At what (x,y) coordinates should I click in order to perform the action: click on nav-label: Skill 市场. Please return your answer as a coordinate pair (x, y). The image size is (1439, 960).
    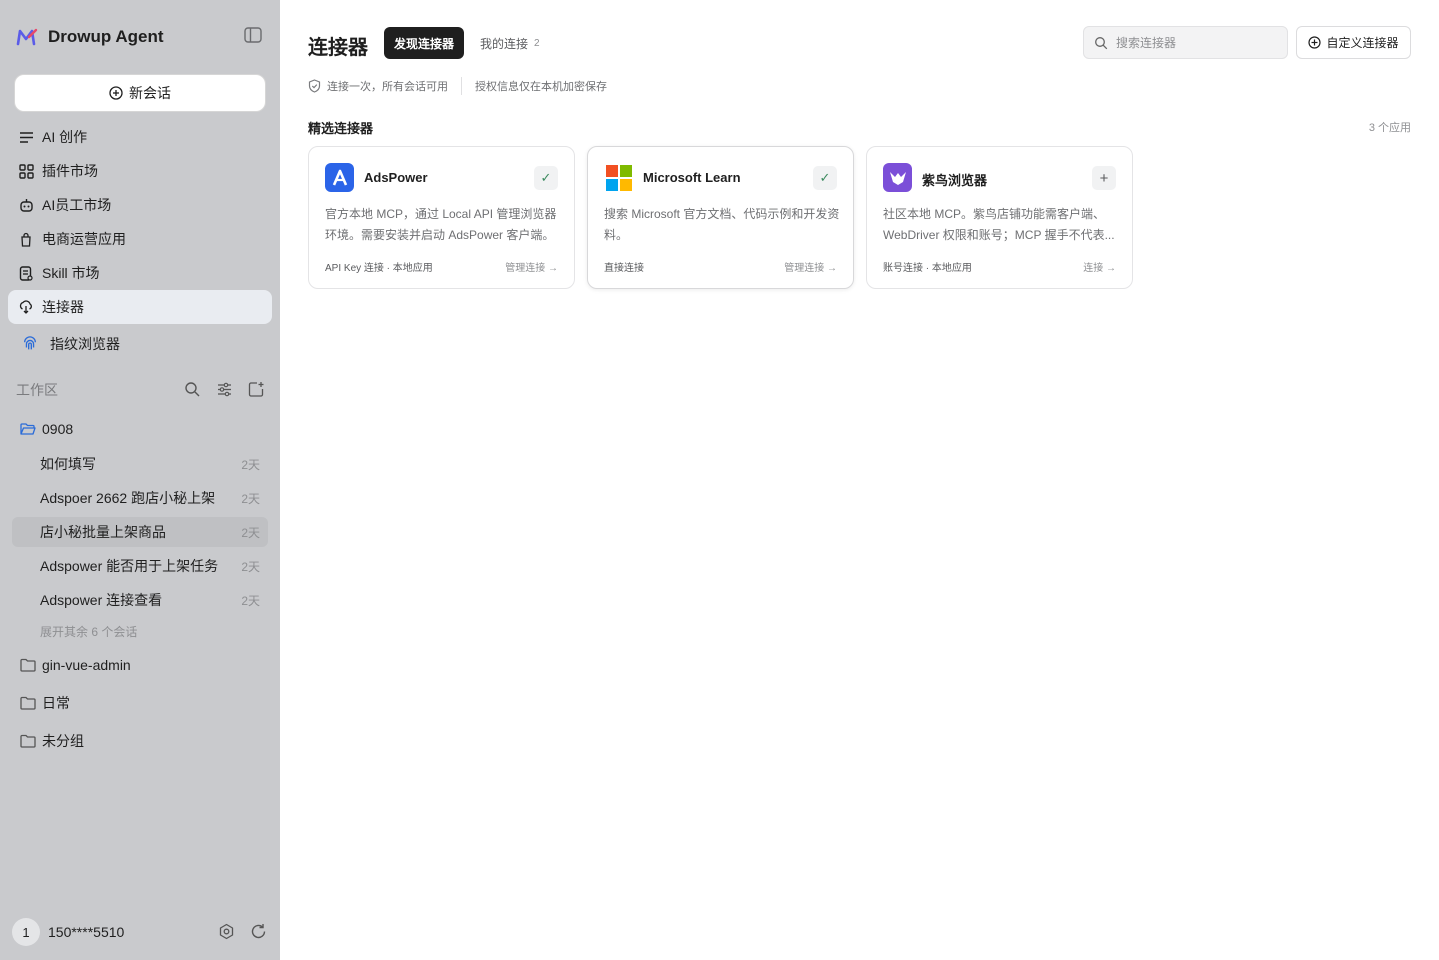
    Looking at the image, I should click on (71, 273).